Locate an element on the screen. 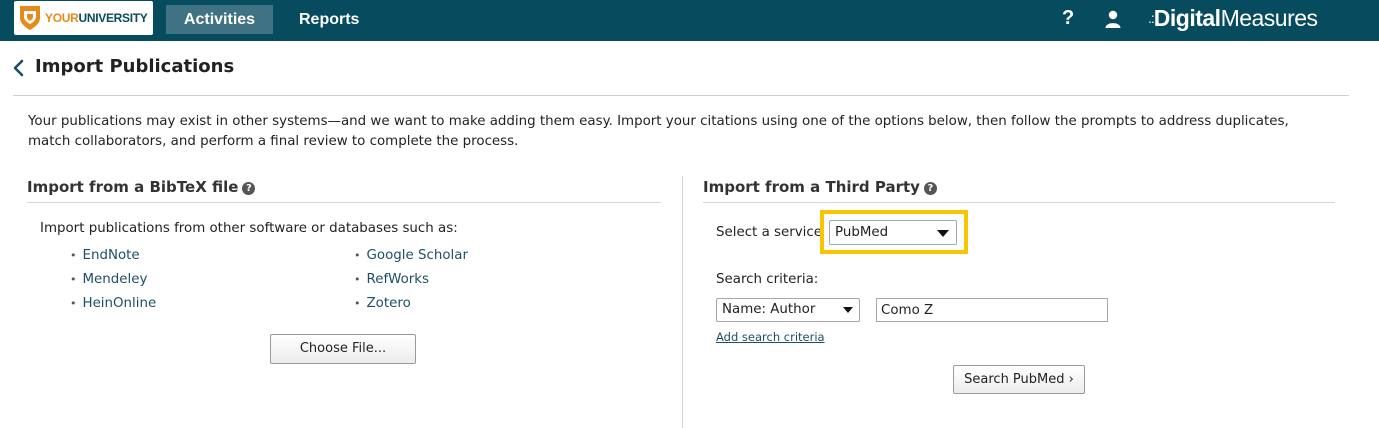 This screenshot has width=1379, height=428. bibtex-divider is located at coordinates (344, 202).